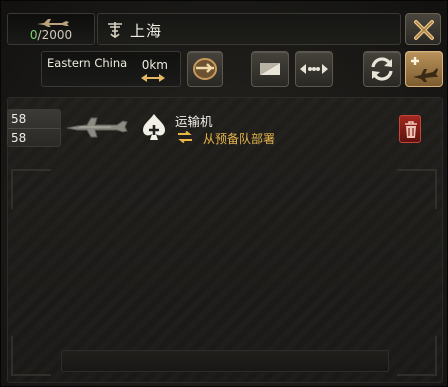  What do you see at coordinates (19, 138) in the screenshot?
I see `strength-max: 58` at bounding box center [19, 138].